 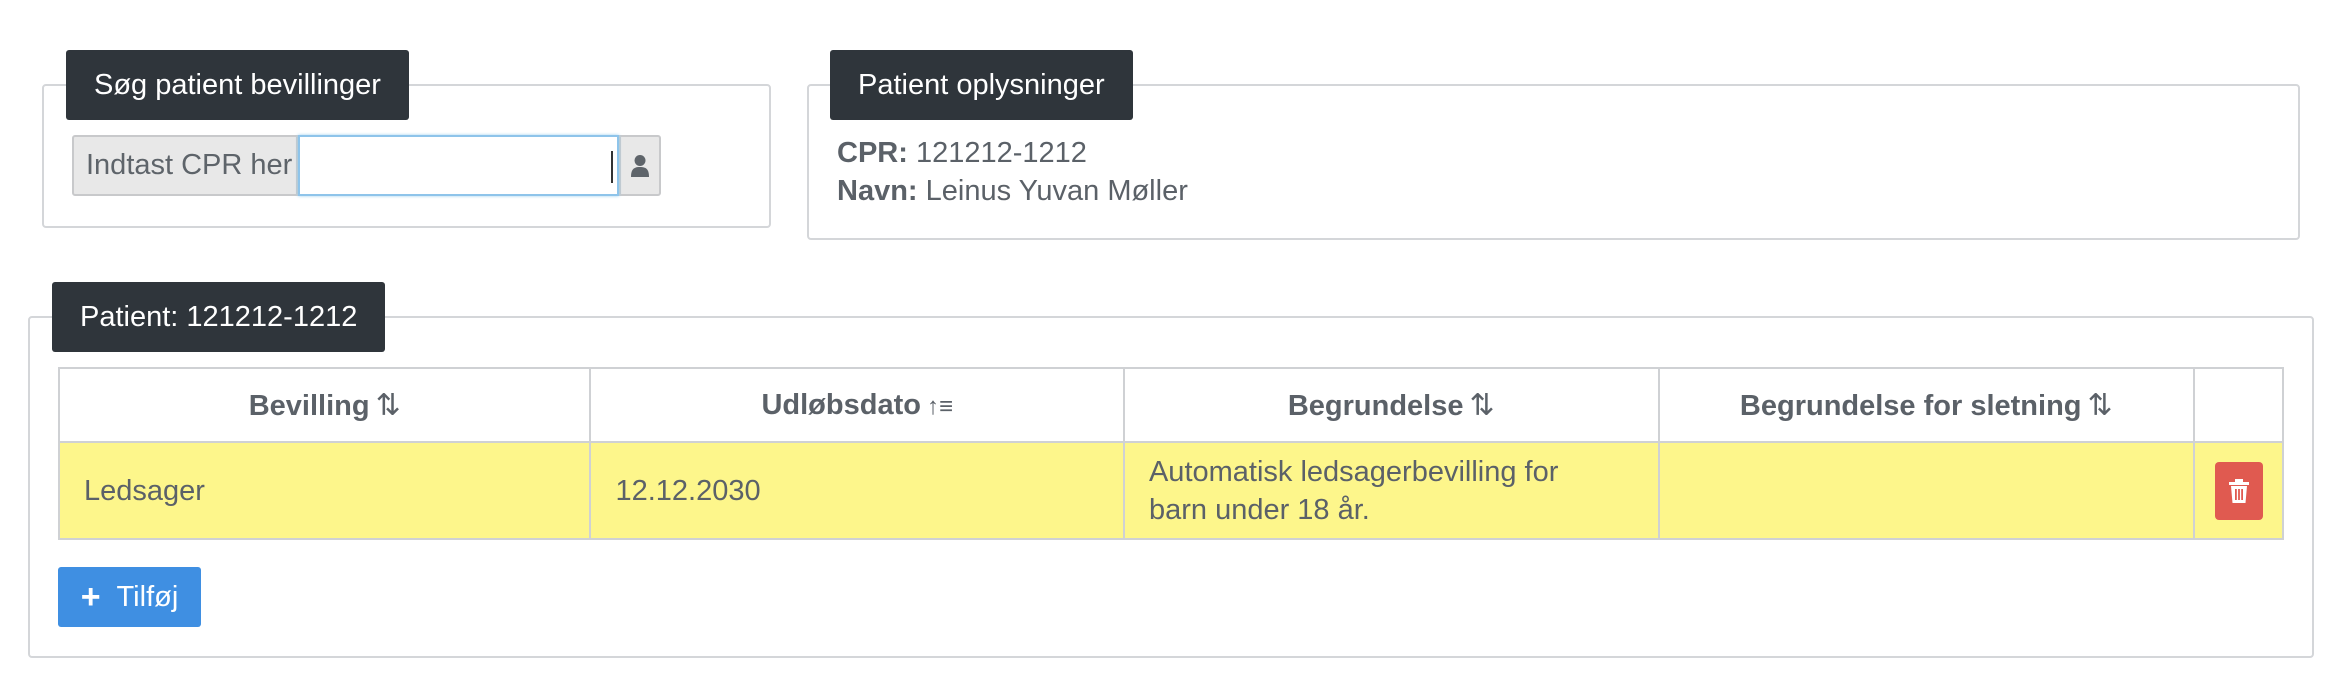 I want to click on text-cursor, so click(x=612, y=167).